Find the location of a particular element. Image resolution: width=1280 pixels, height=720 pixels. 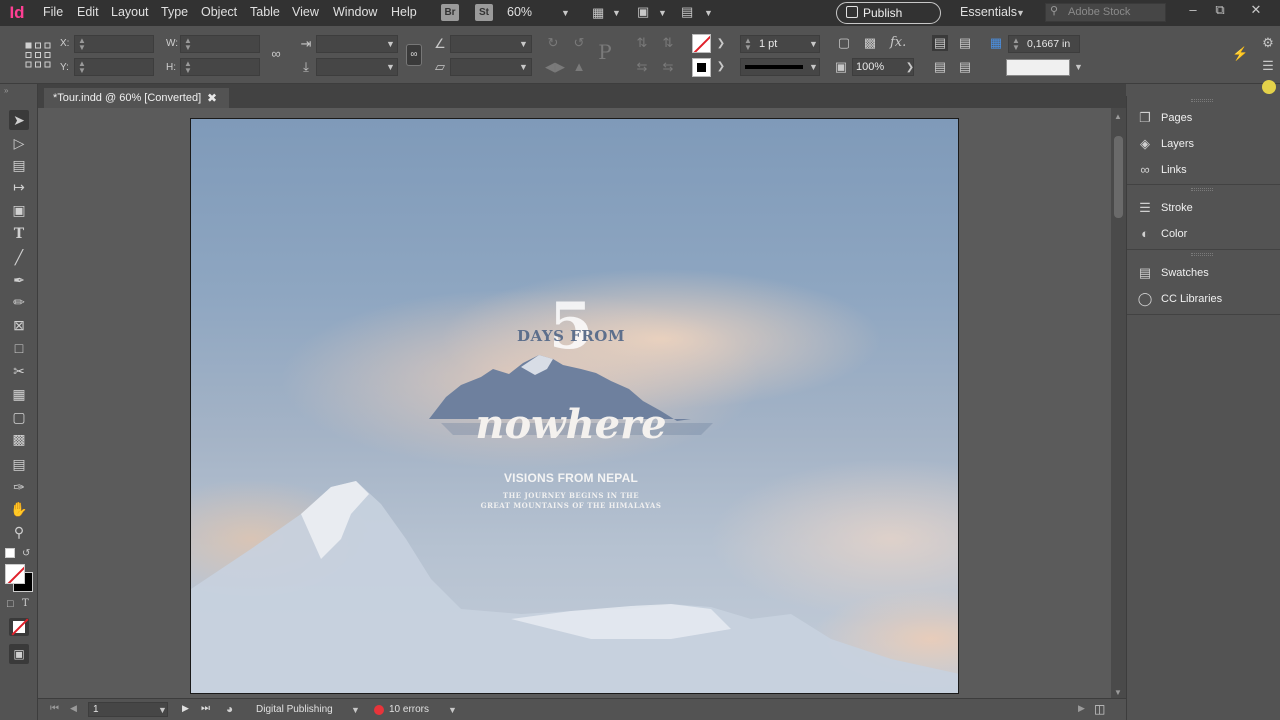

rotate-cw-icon: ↻ is located at coordinates (553, 43).